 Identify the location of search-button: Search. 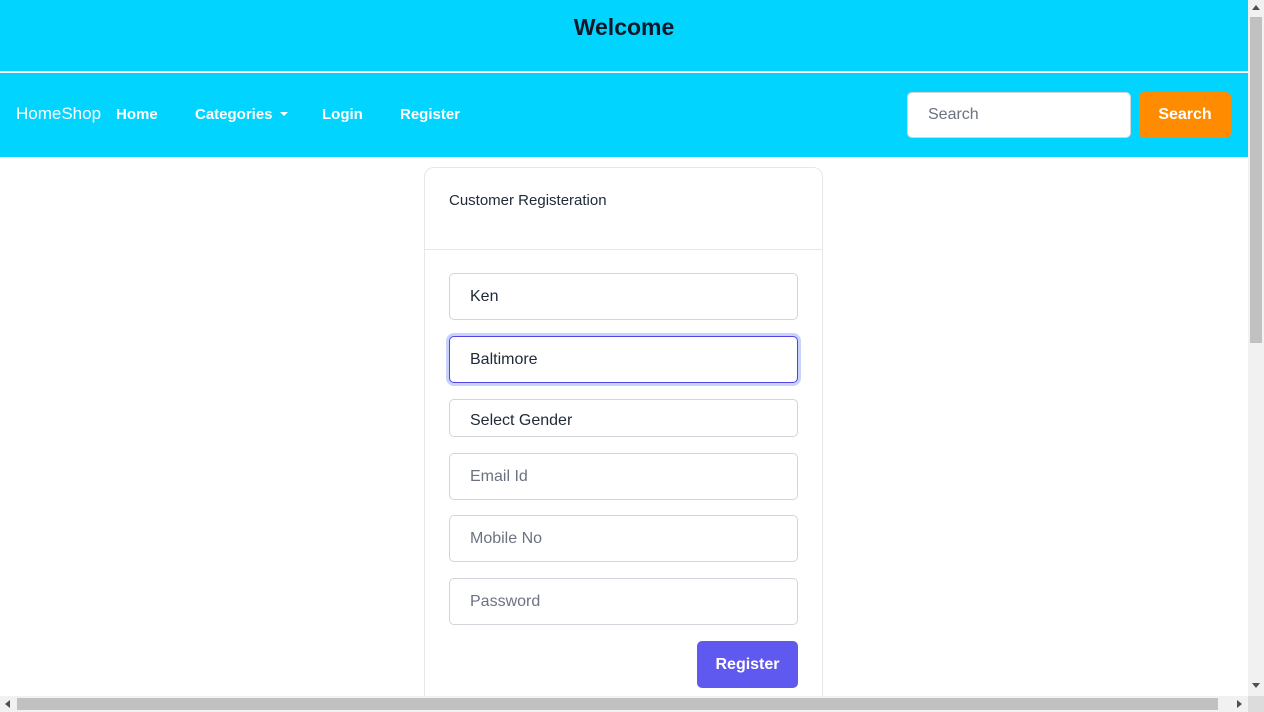
(1185, 115).